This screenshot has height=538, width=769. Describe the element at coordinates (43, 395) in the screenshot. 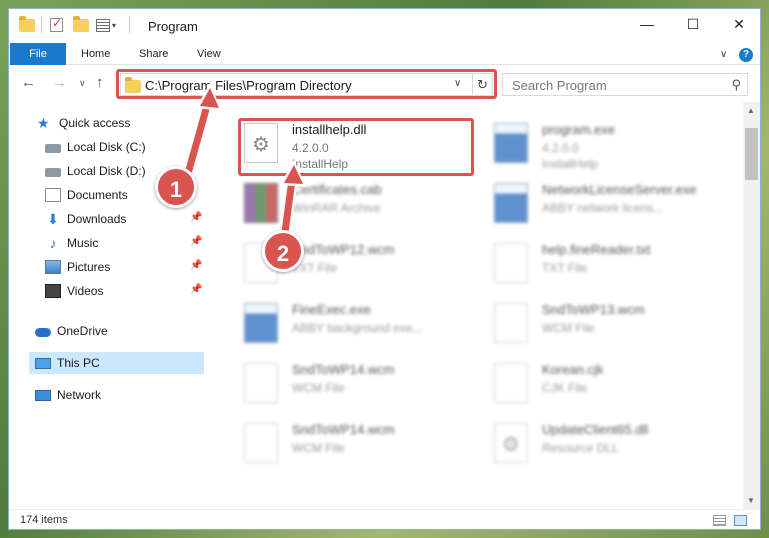

I see `network-icon` at that location.